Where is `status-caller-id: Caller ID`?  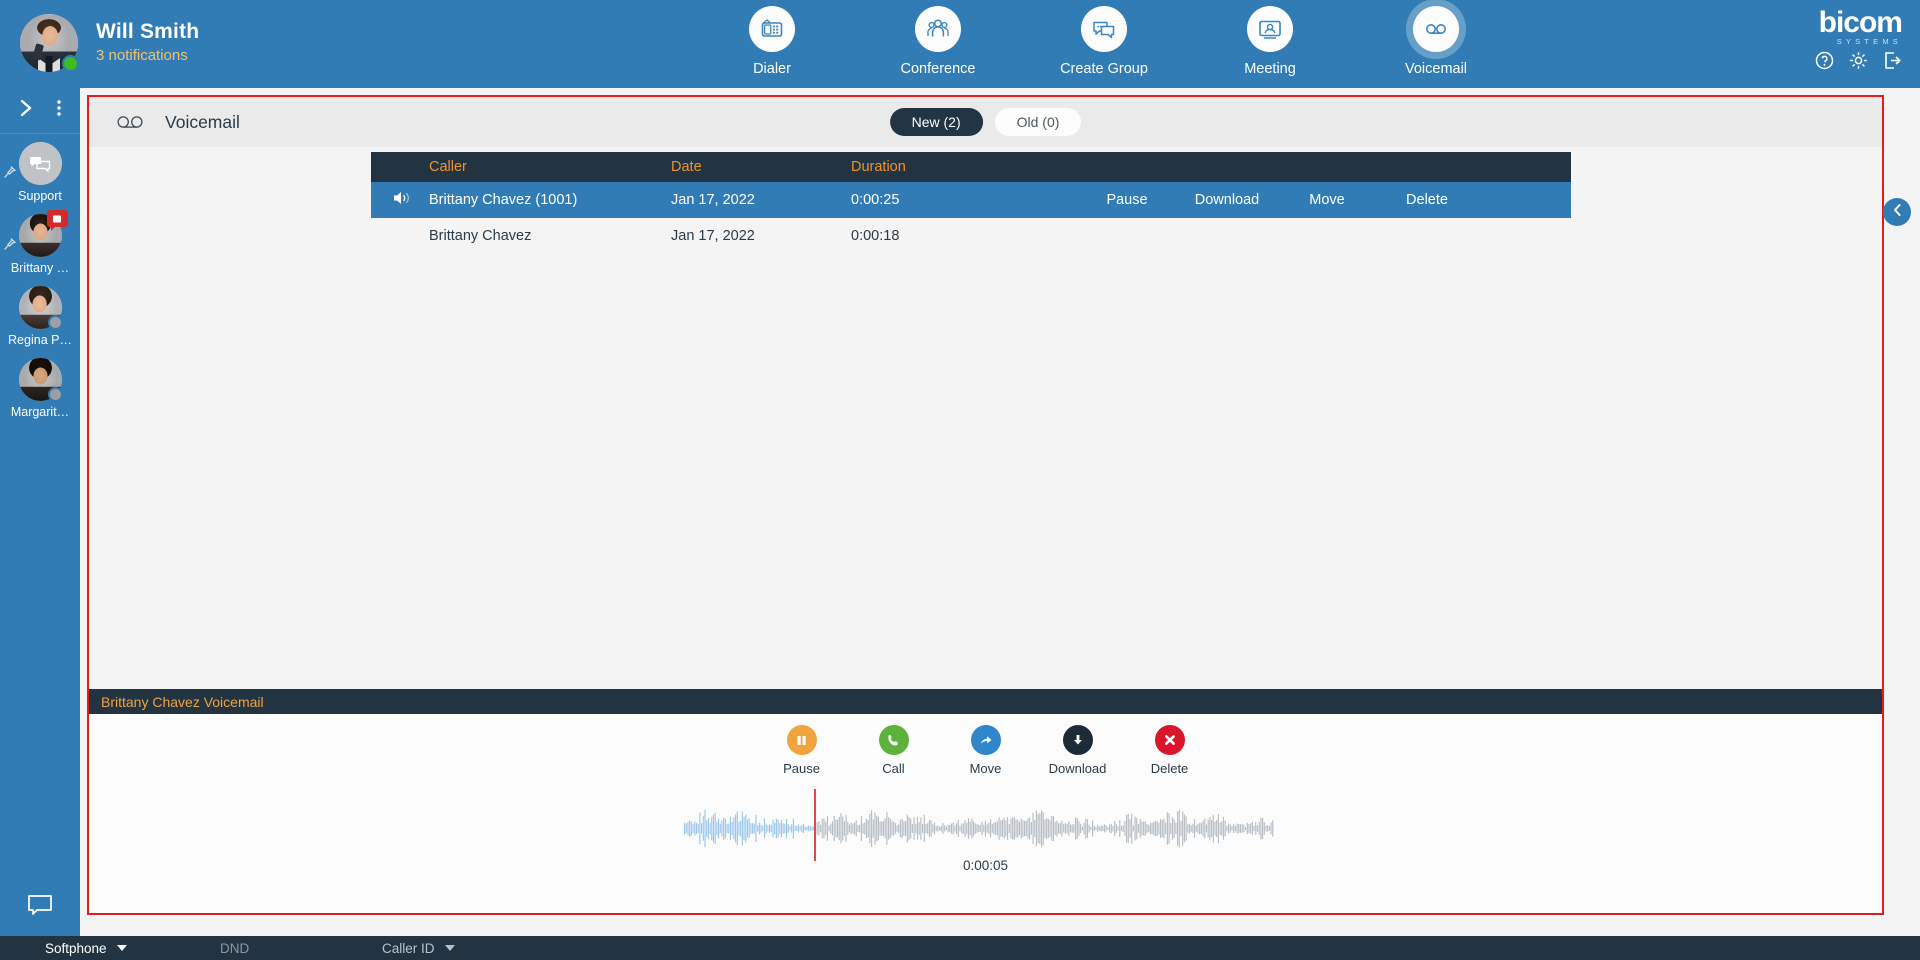
status-caller-id: Caller ID is located at coordinates (418, 948).